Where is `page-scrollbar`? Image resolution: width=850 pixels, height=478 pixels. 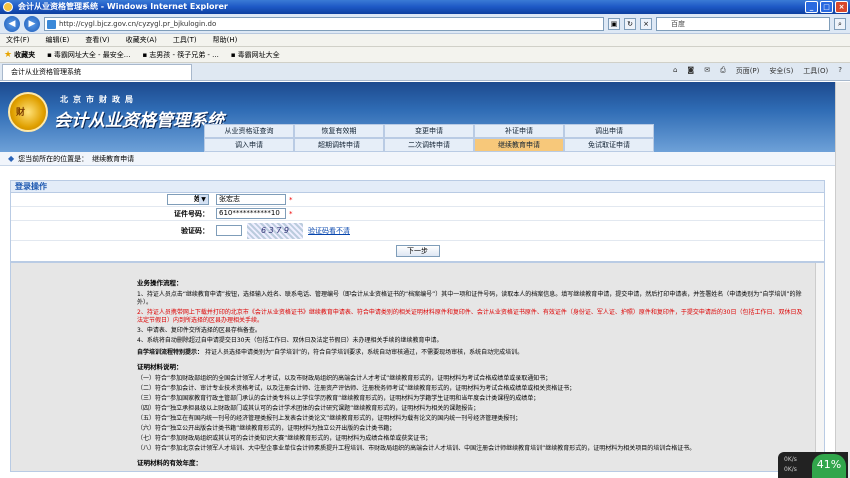
page-scrollbar is located at coordinates (842, 280).